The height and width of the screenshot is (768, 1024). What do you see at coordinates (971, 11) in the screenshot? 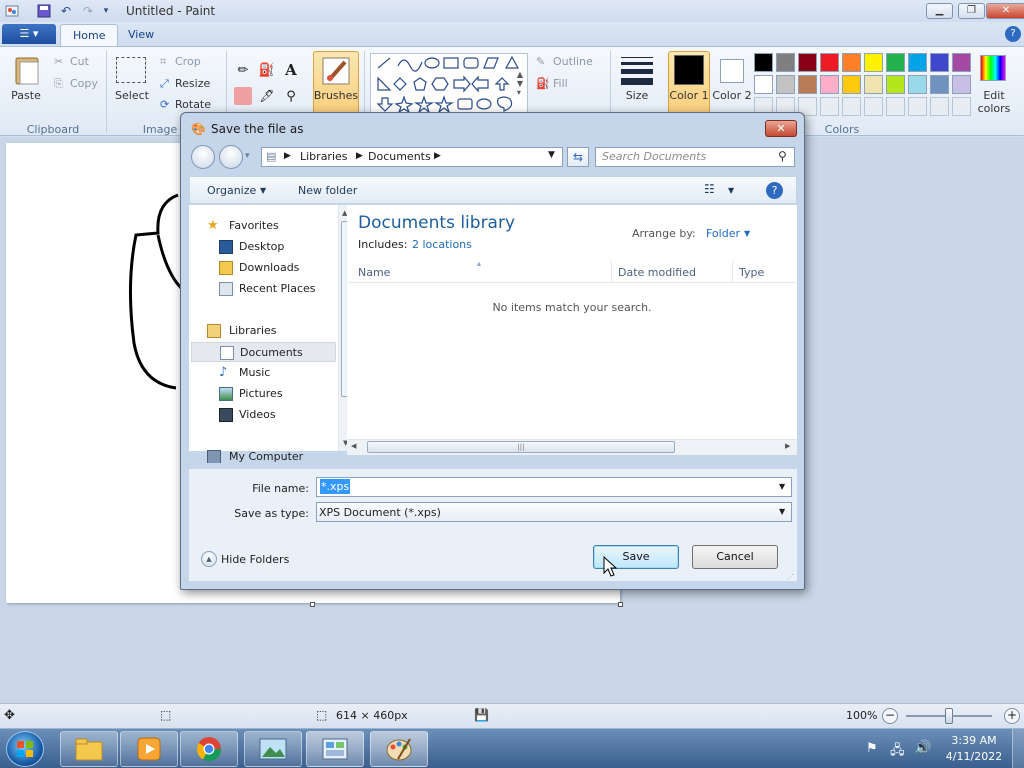
I see `restore-button: ❐` at bounding box center [971, 11].